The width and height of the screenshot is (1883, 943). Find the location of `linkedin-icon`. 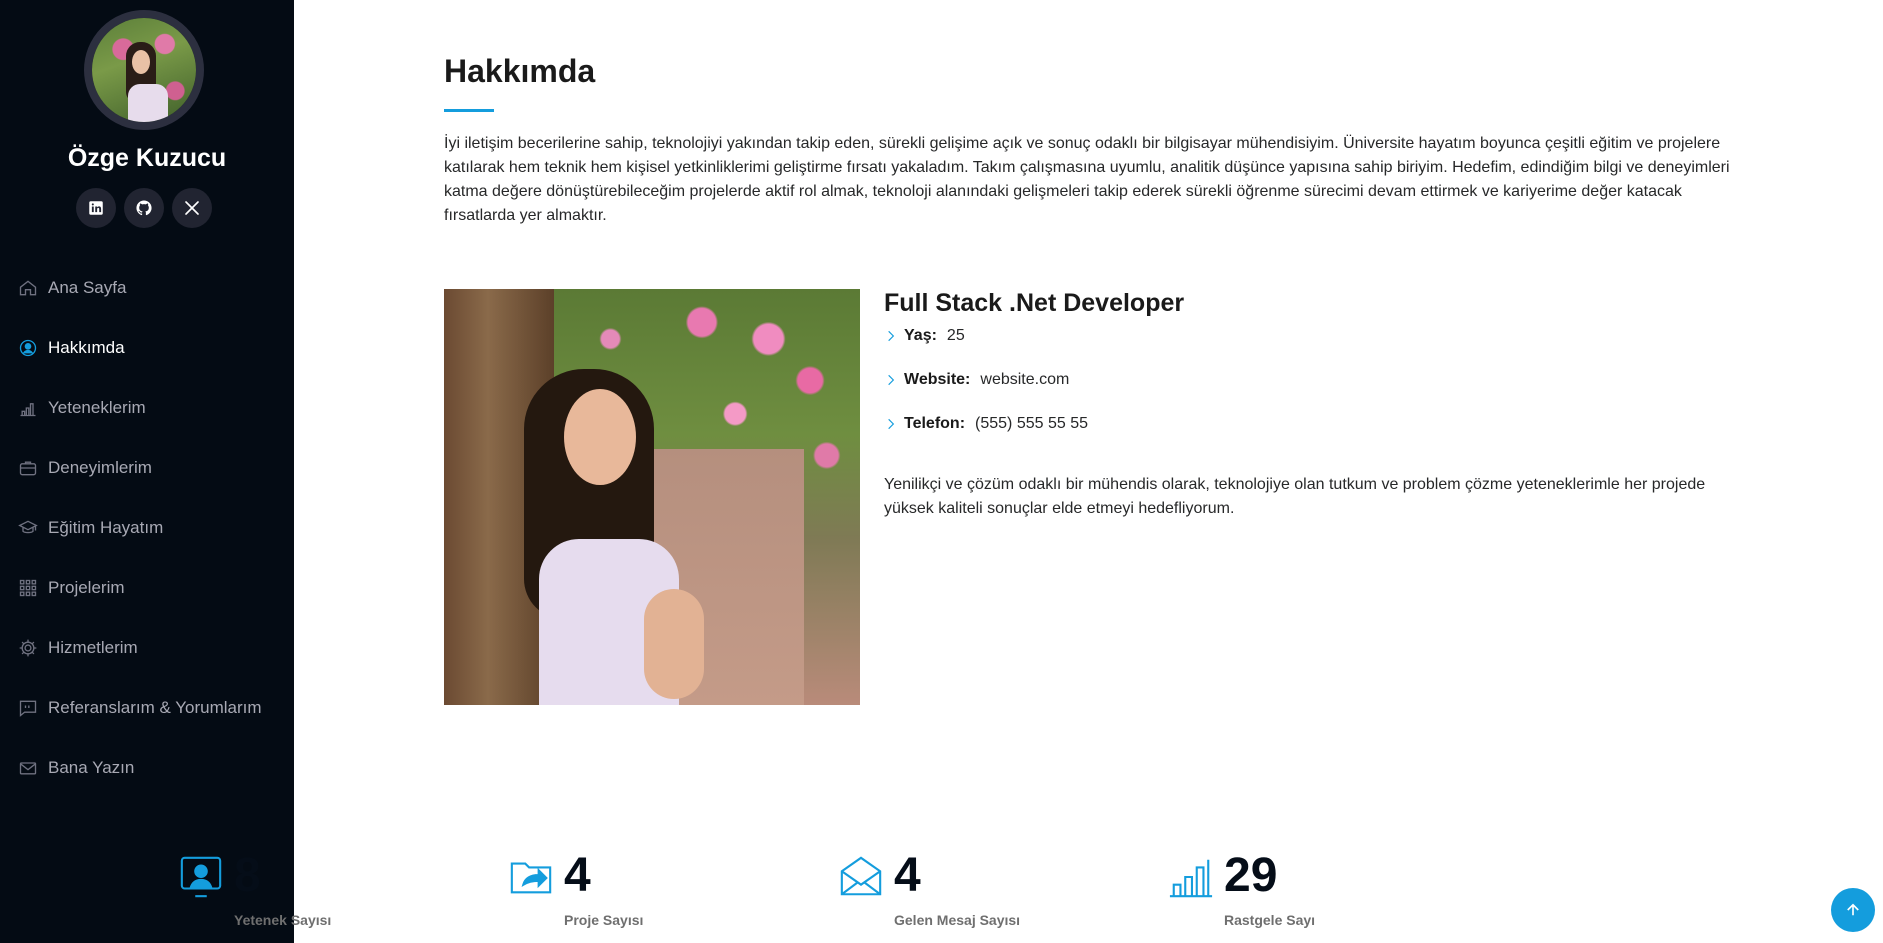

linkedin-icon is located at coordinates (96, 208).